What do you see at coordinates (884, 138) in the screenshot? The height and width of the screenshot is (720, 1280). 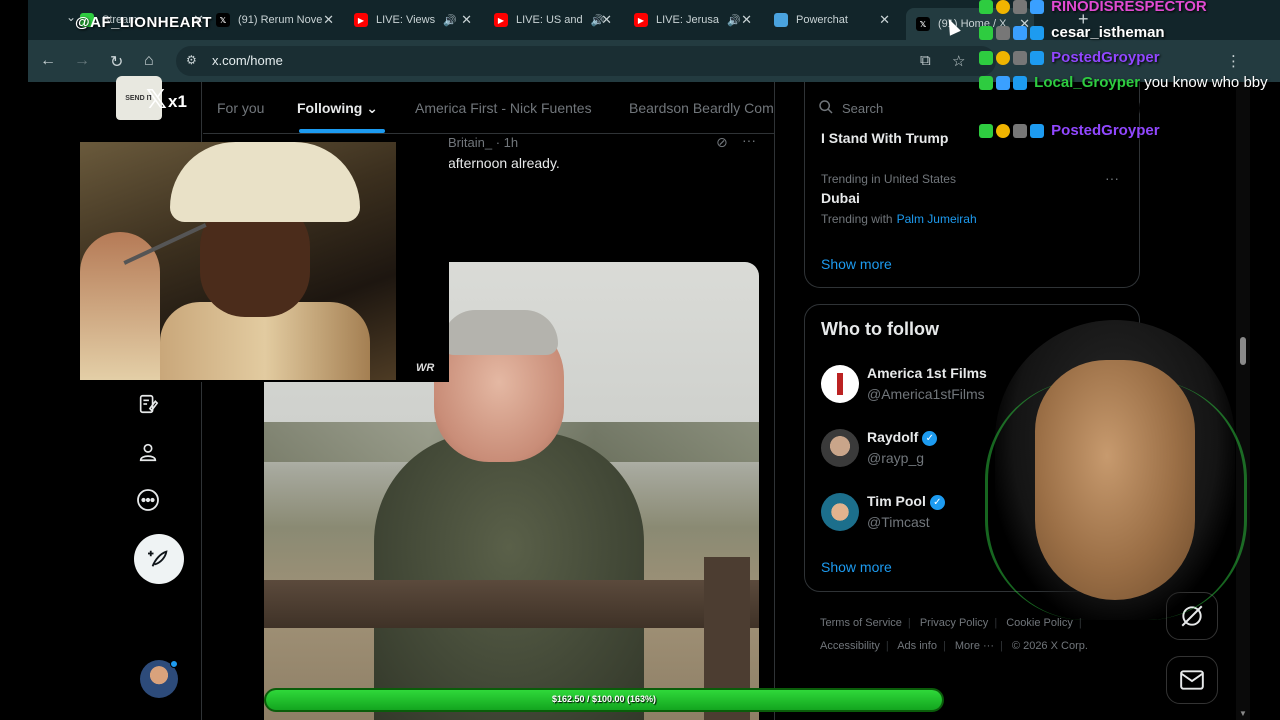 I see `trend-item-top: I Stand With Trump` at bounding box center [884, 138].